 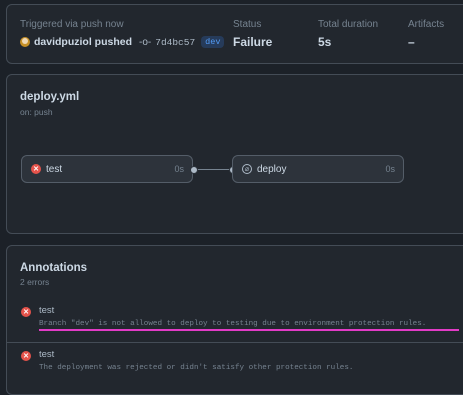 What do you see at coordinates (318, 169) in the screenshot?
I see `job-node-deploy: ⌀ deploy 0s` at bounding box center [318, 169].